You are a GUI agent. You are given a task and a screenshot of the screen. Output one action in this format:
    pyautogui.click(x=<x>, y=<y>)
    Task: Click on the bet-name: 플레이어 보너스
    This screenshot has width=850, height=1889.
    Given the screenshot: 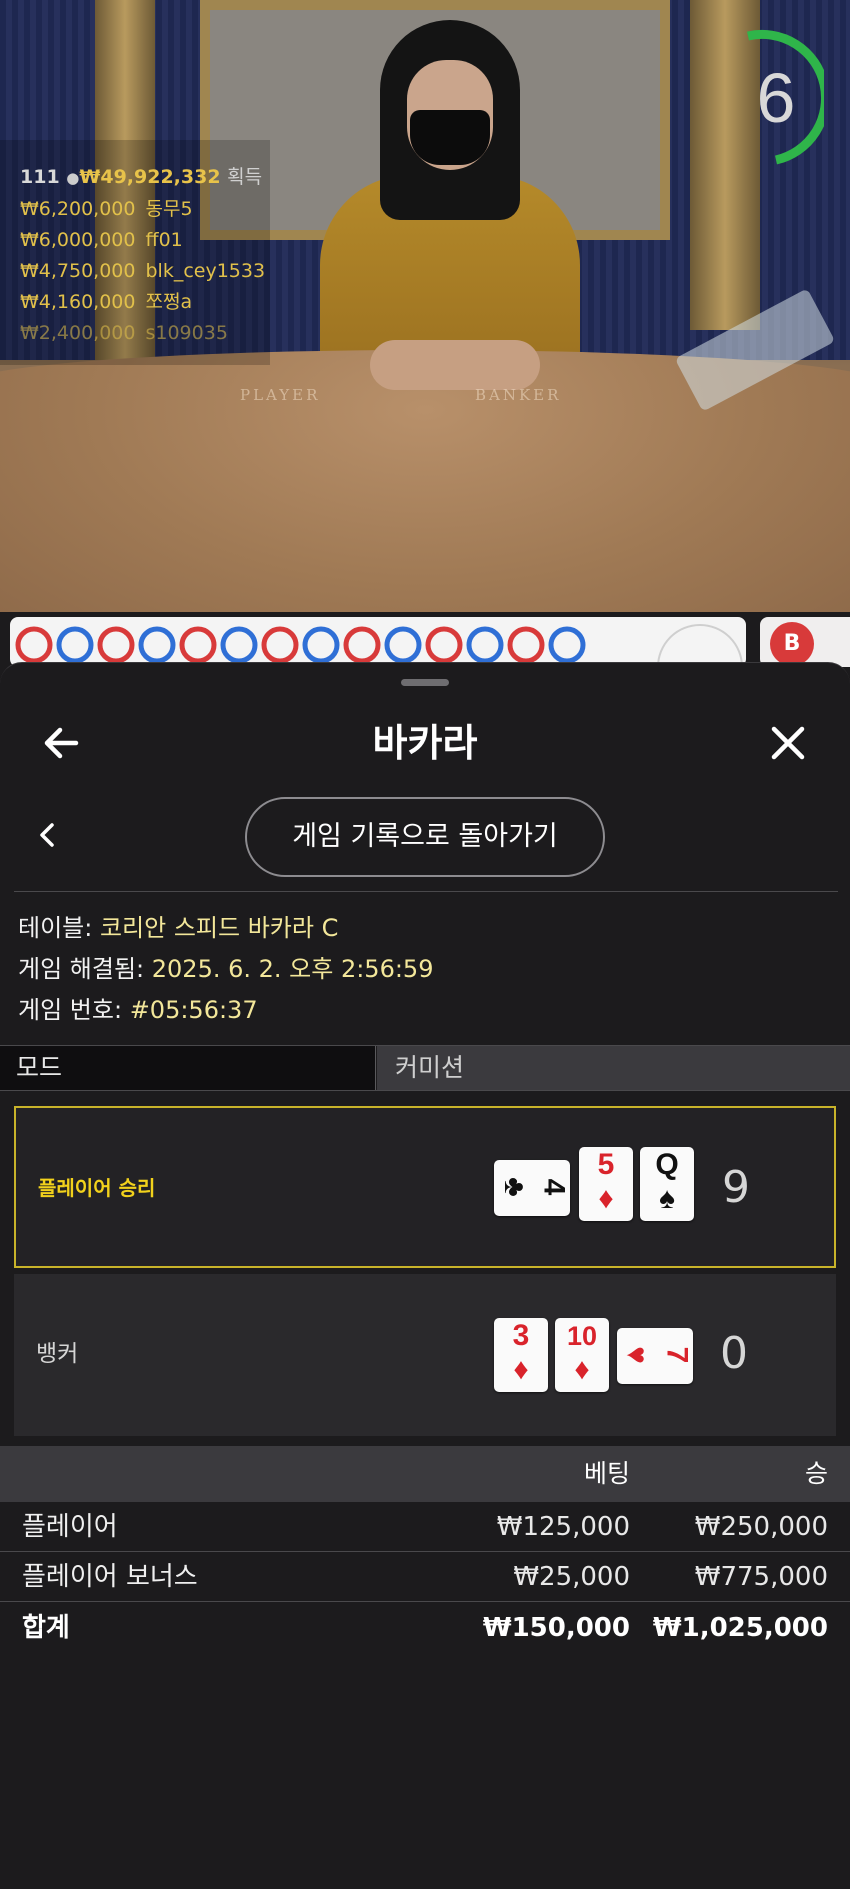 What is the action you would take?
    pyautogui.click(x=110, y=1577)
    